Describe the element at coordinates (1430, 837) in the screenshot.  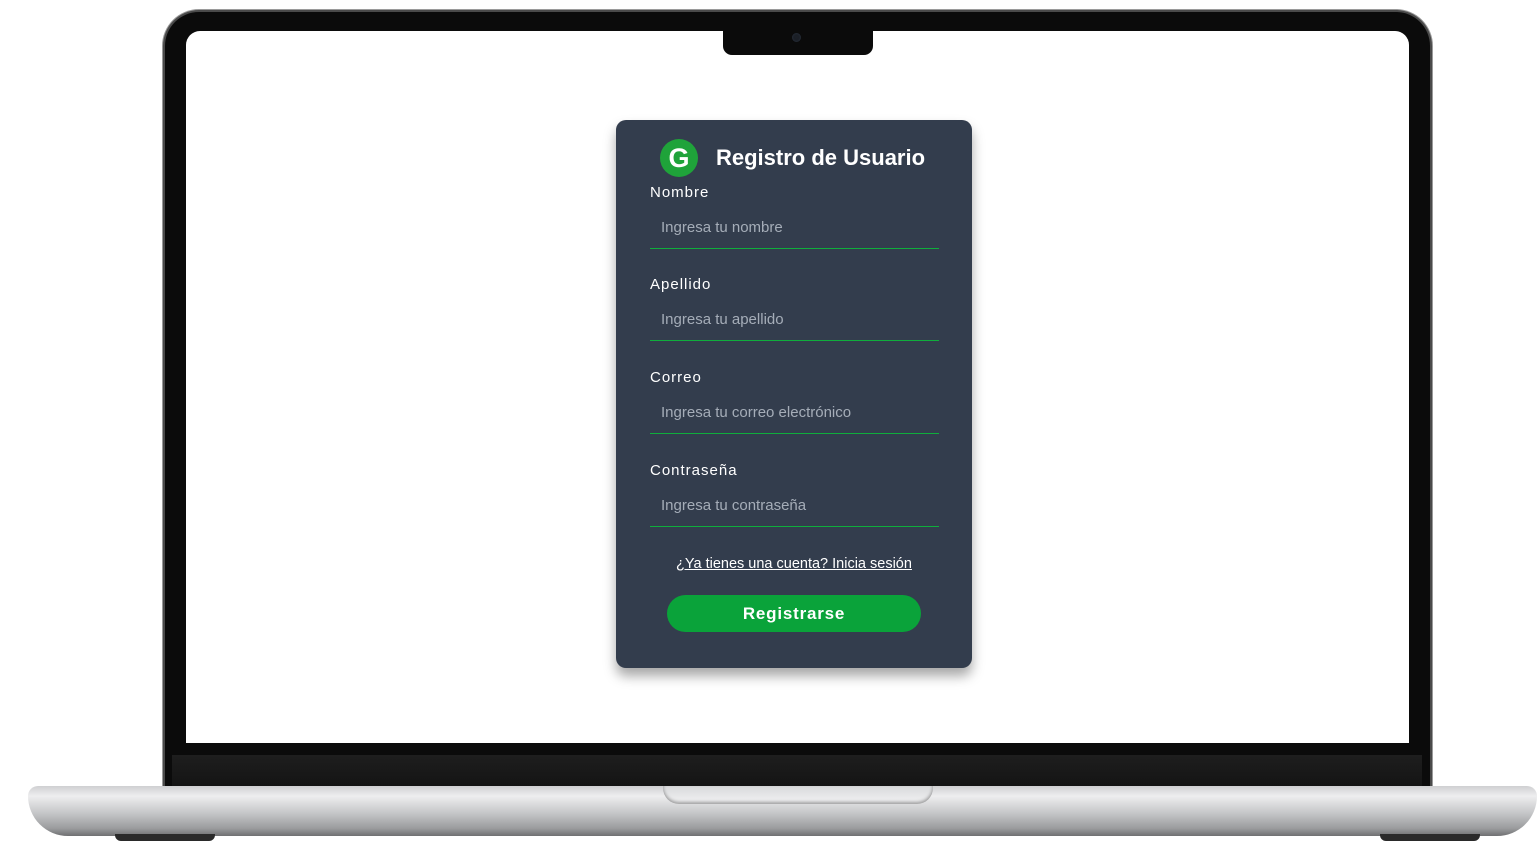
I see `laptop-foot-right` at that location.